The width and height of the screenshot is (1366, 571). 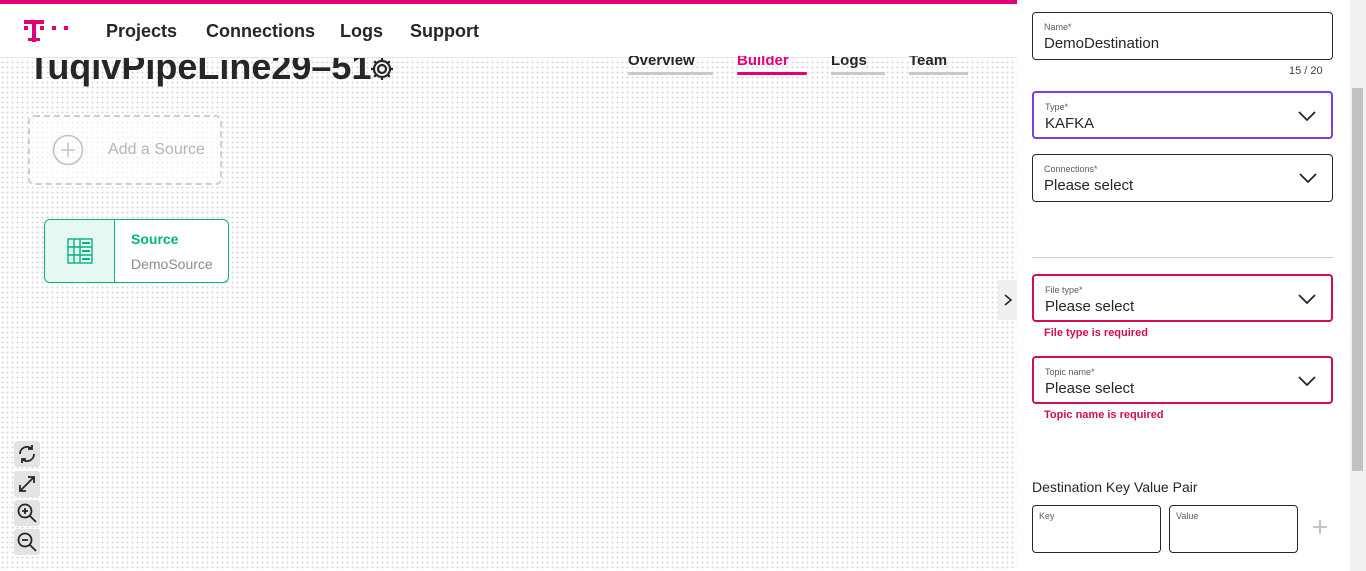 What do you see at coordinates (141, 31) in the screenshot?
I see `nav-projects: Projects` at bounding box center [141, 31].